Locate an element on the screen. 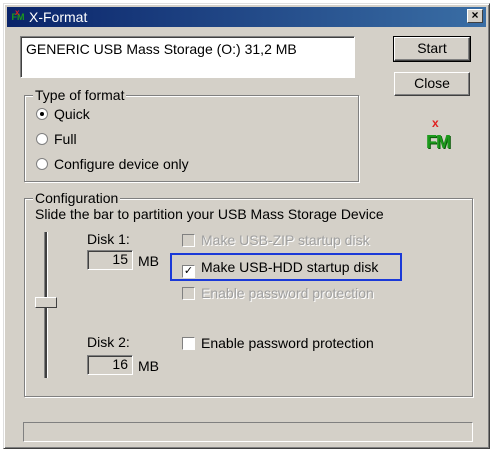 This screenshot has width=495, height=452. checkbox-usb-hdd: ✓ Make USB-HDD startup disk is located at coordinates (280, 268).